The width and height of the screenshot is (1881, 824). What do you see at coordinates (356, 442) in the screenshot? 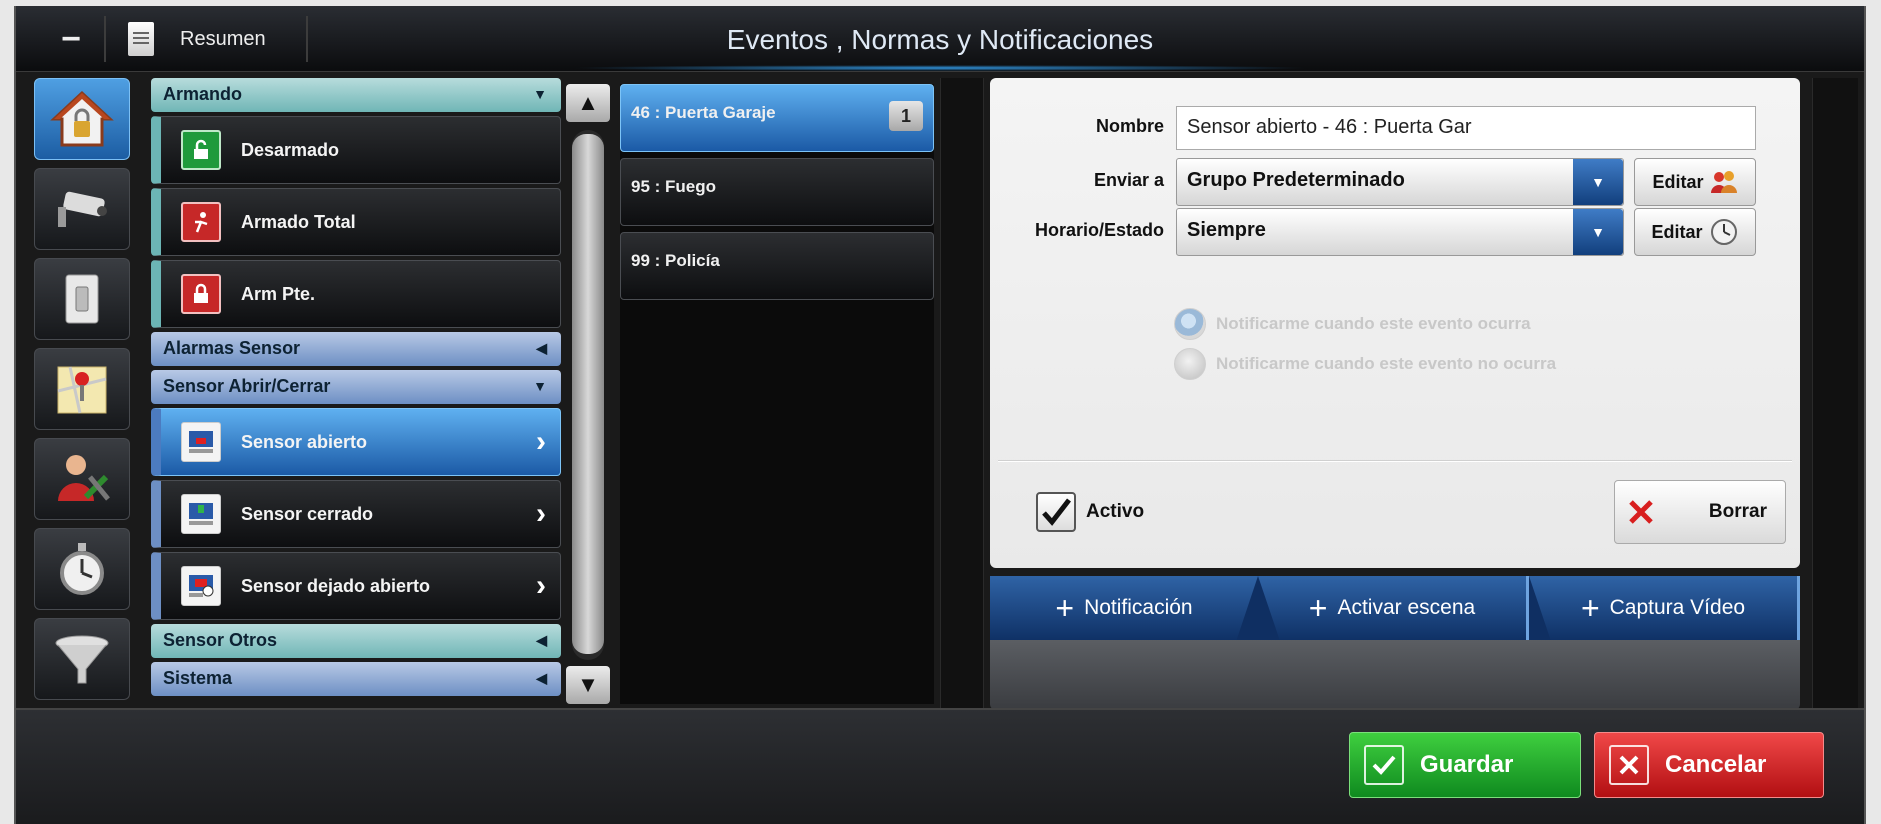
I see `category-item-sensor-abierto: Sensor abierto ›` at bounding box center [356, 442].